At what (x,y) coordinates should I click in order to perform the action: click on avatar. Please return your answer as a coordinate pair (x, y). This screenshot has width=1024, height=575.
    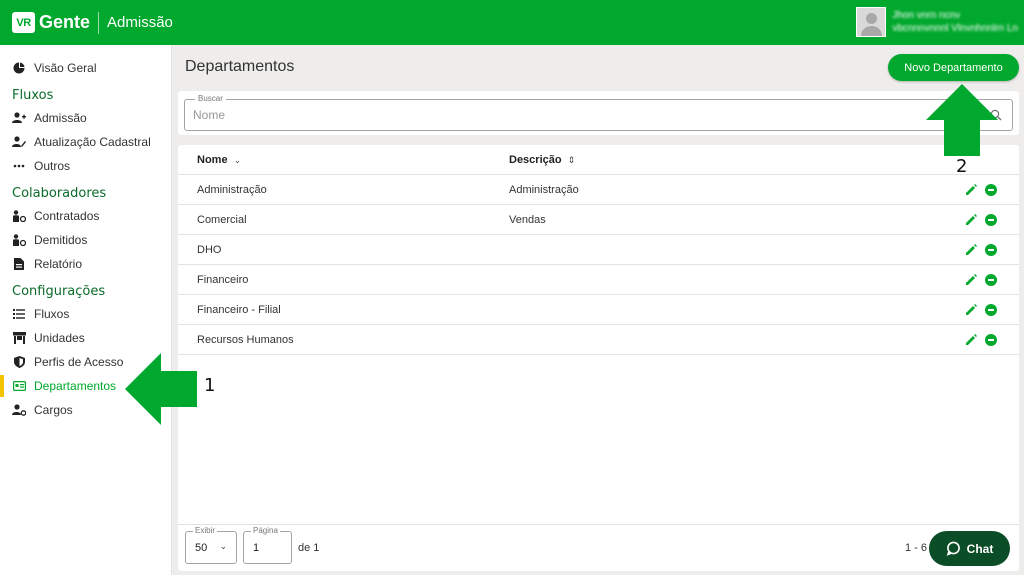
    Looking at the image, I should click on (871, 22).